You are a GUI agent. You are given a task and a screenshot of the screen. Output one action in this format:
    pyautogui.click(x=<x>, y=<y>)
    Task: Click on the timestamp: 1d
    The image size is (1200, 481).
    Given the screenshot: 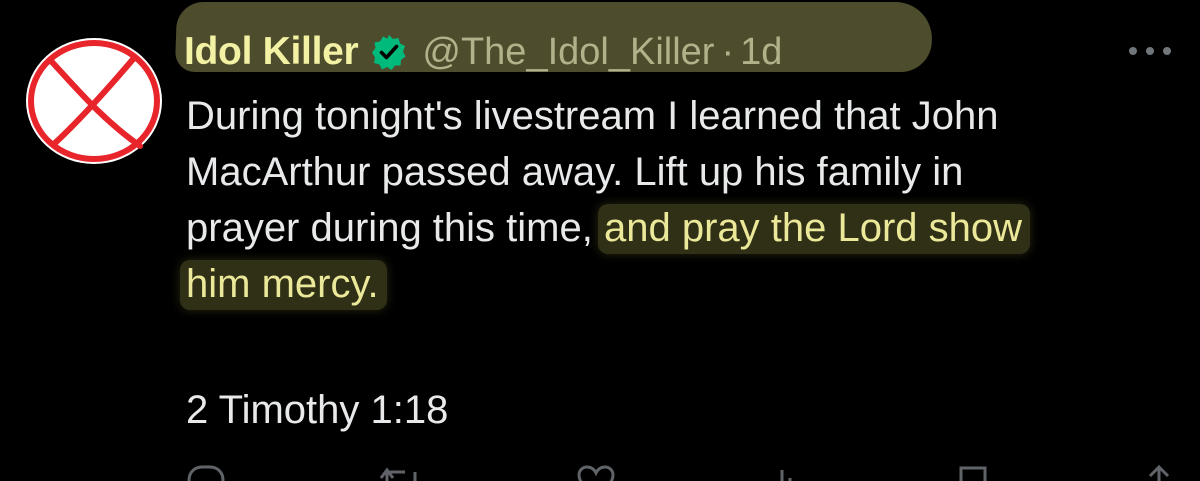 What is the action you would take?
    pyautogui.click(x=761, y=52)
    